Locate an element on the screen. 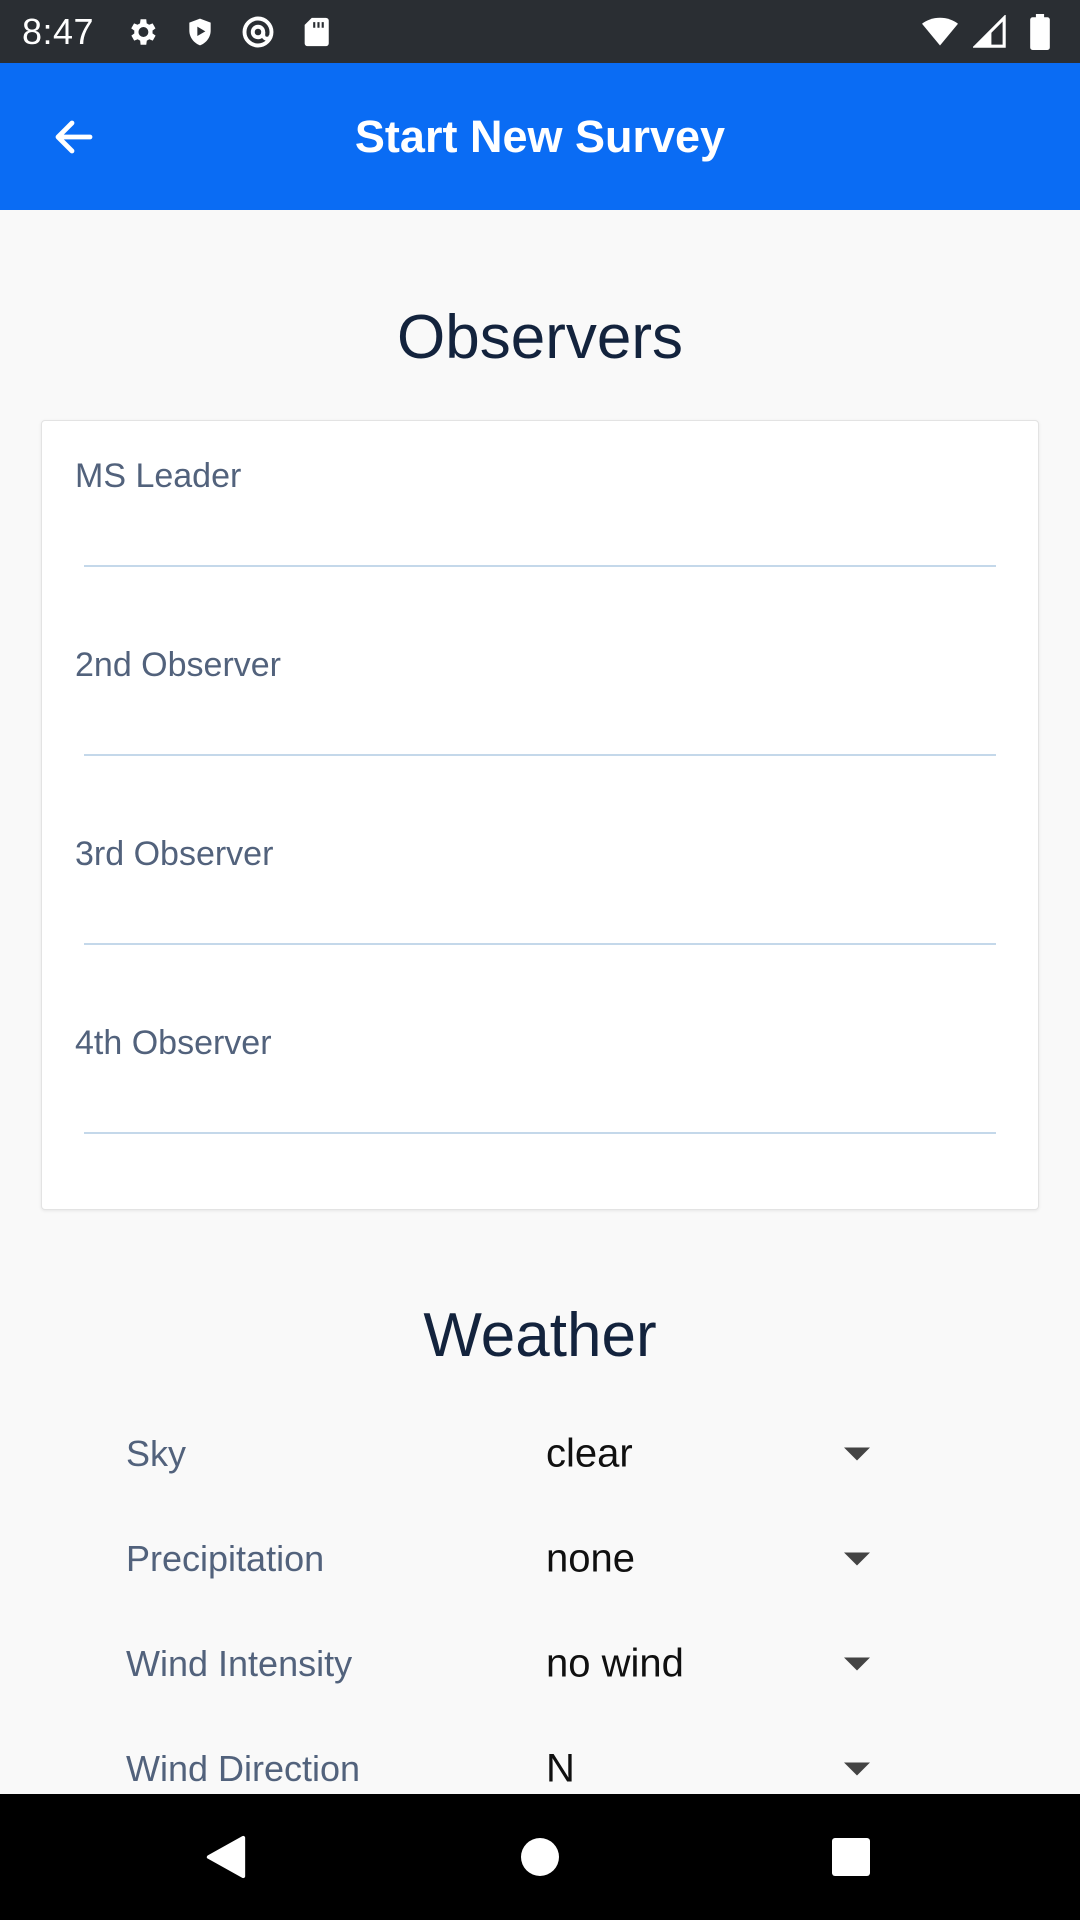 The height and width of the screenshot is (1920, 1080). page-title: Start New Survey is located at coordinates (540, 136).